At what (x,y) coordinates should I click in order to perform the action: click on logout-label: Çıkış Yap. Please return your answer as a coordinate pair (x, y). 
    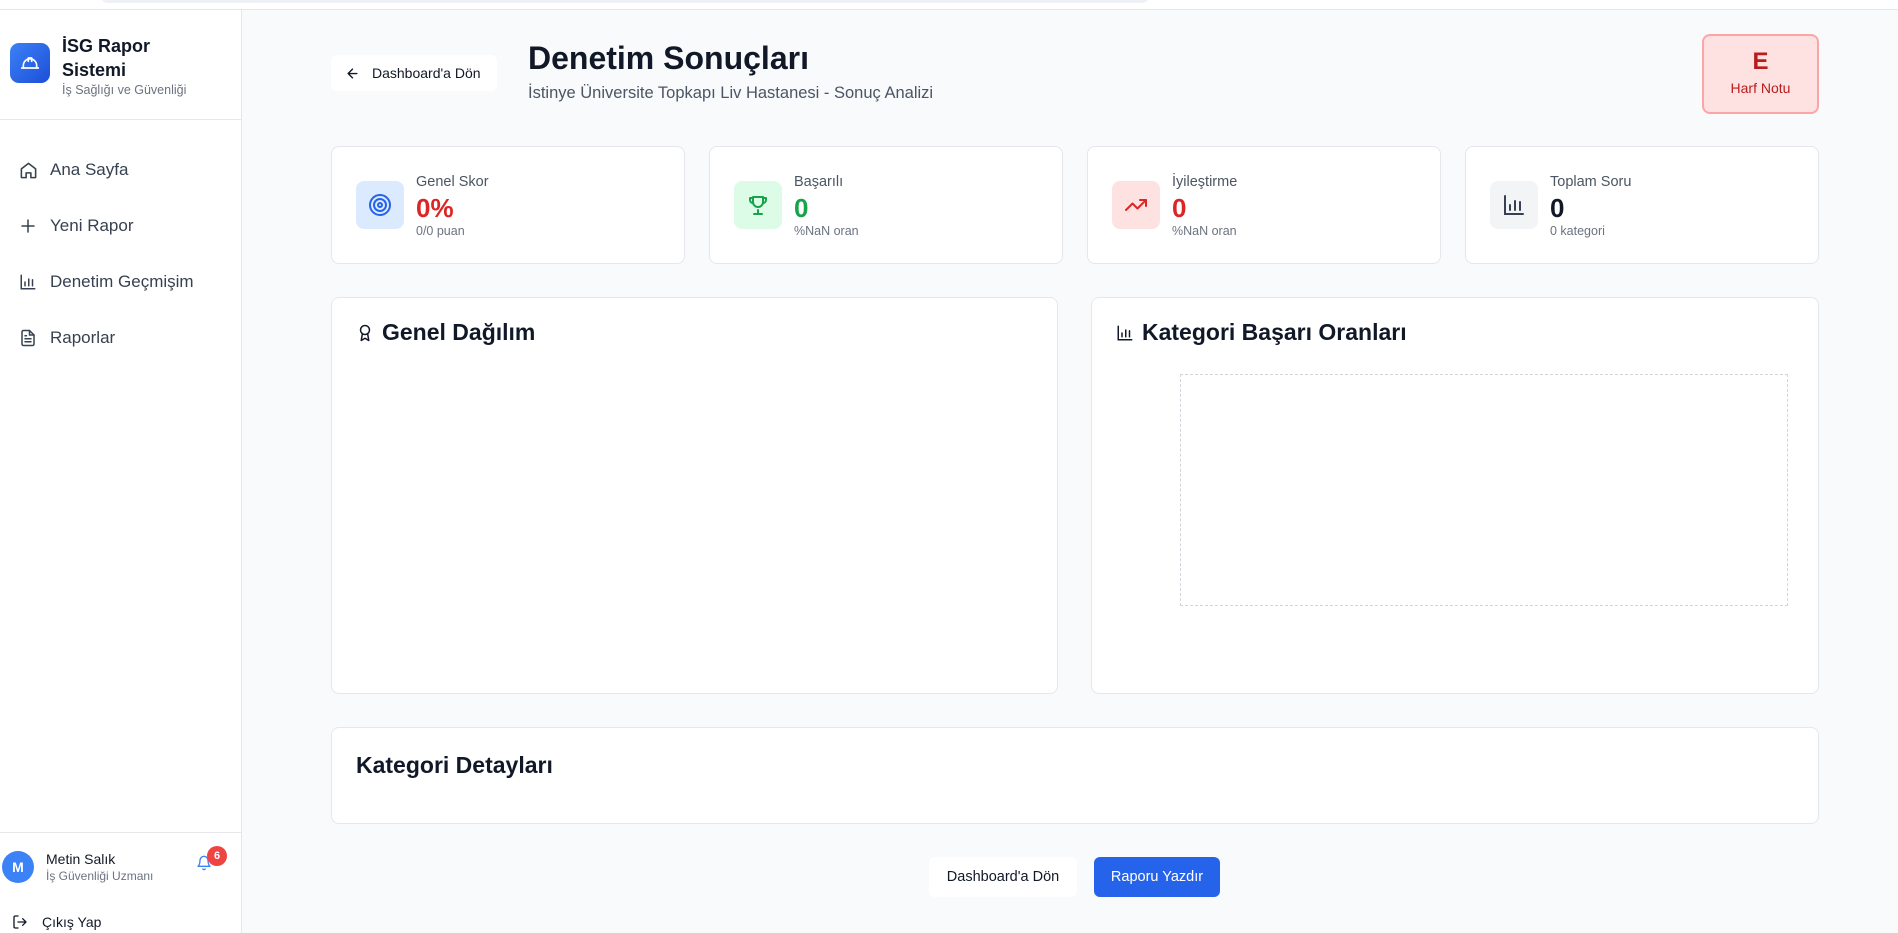
    Looking at the image, I should click on (72, 922).